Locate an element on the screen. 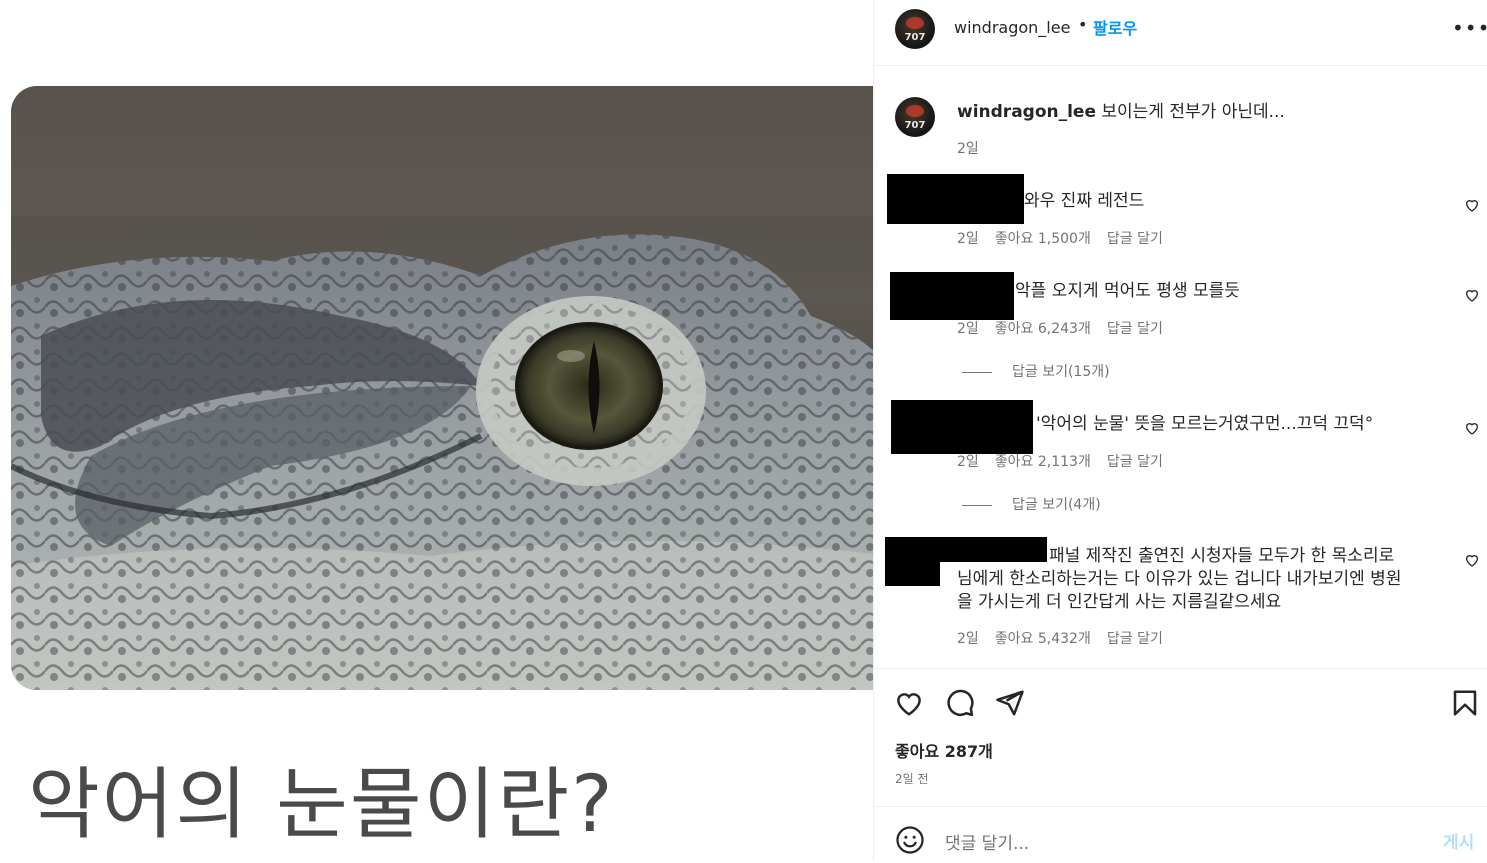  comment-composer: 댓글 달기... 게시 is located at coordinates (1180, 834).